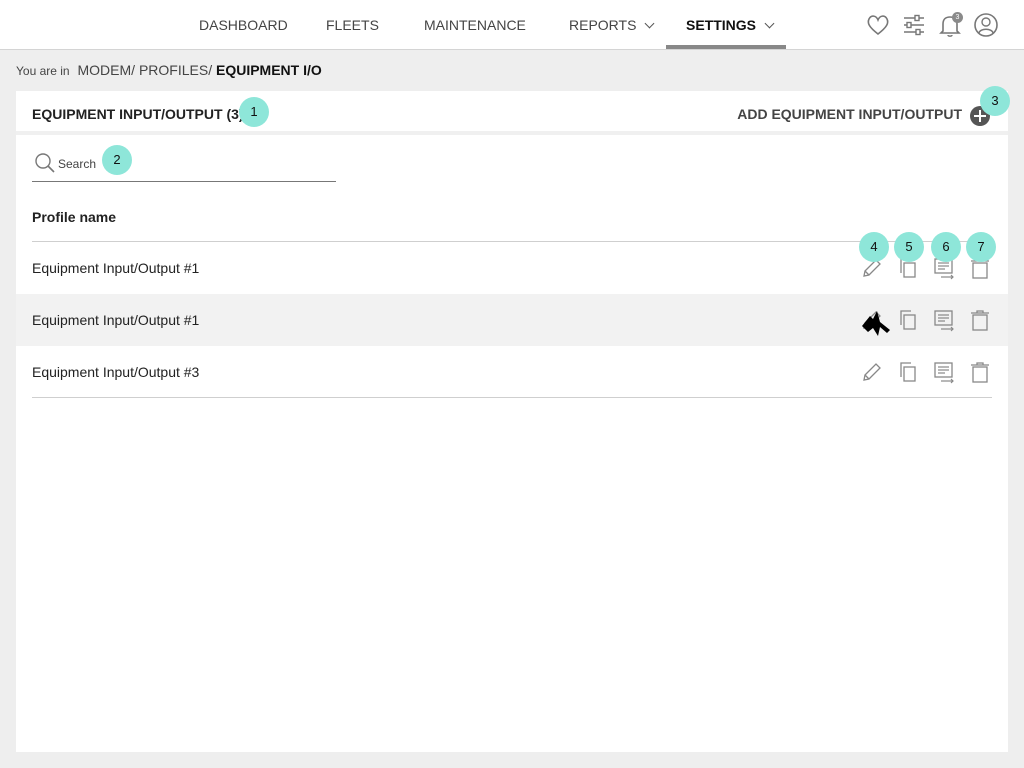  Describe the element at coordinates (981, 247) in the screenshot. I see `callout-7: 7` at that location.